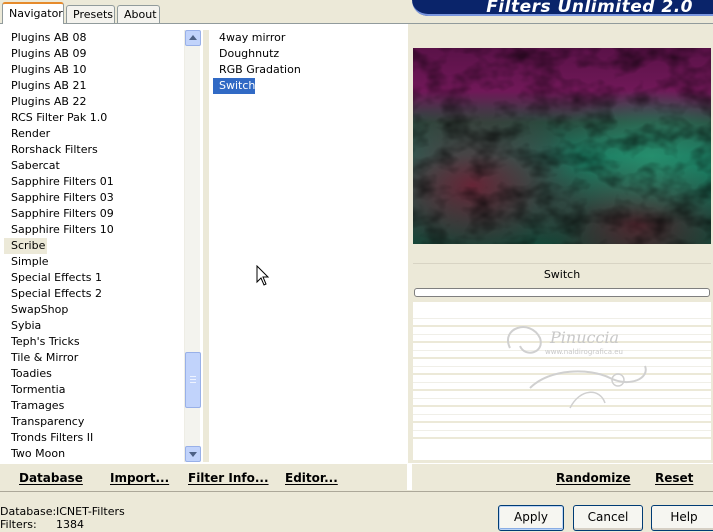 This screenshot has width=713, height=532. Describe the element at coordinates (93, 102) in the screenshot. I see `category-item: Plugins AB 22` at that location.